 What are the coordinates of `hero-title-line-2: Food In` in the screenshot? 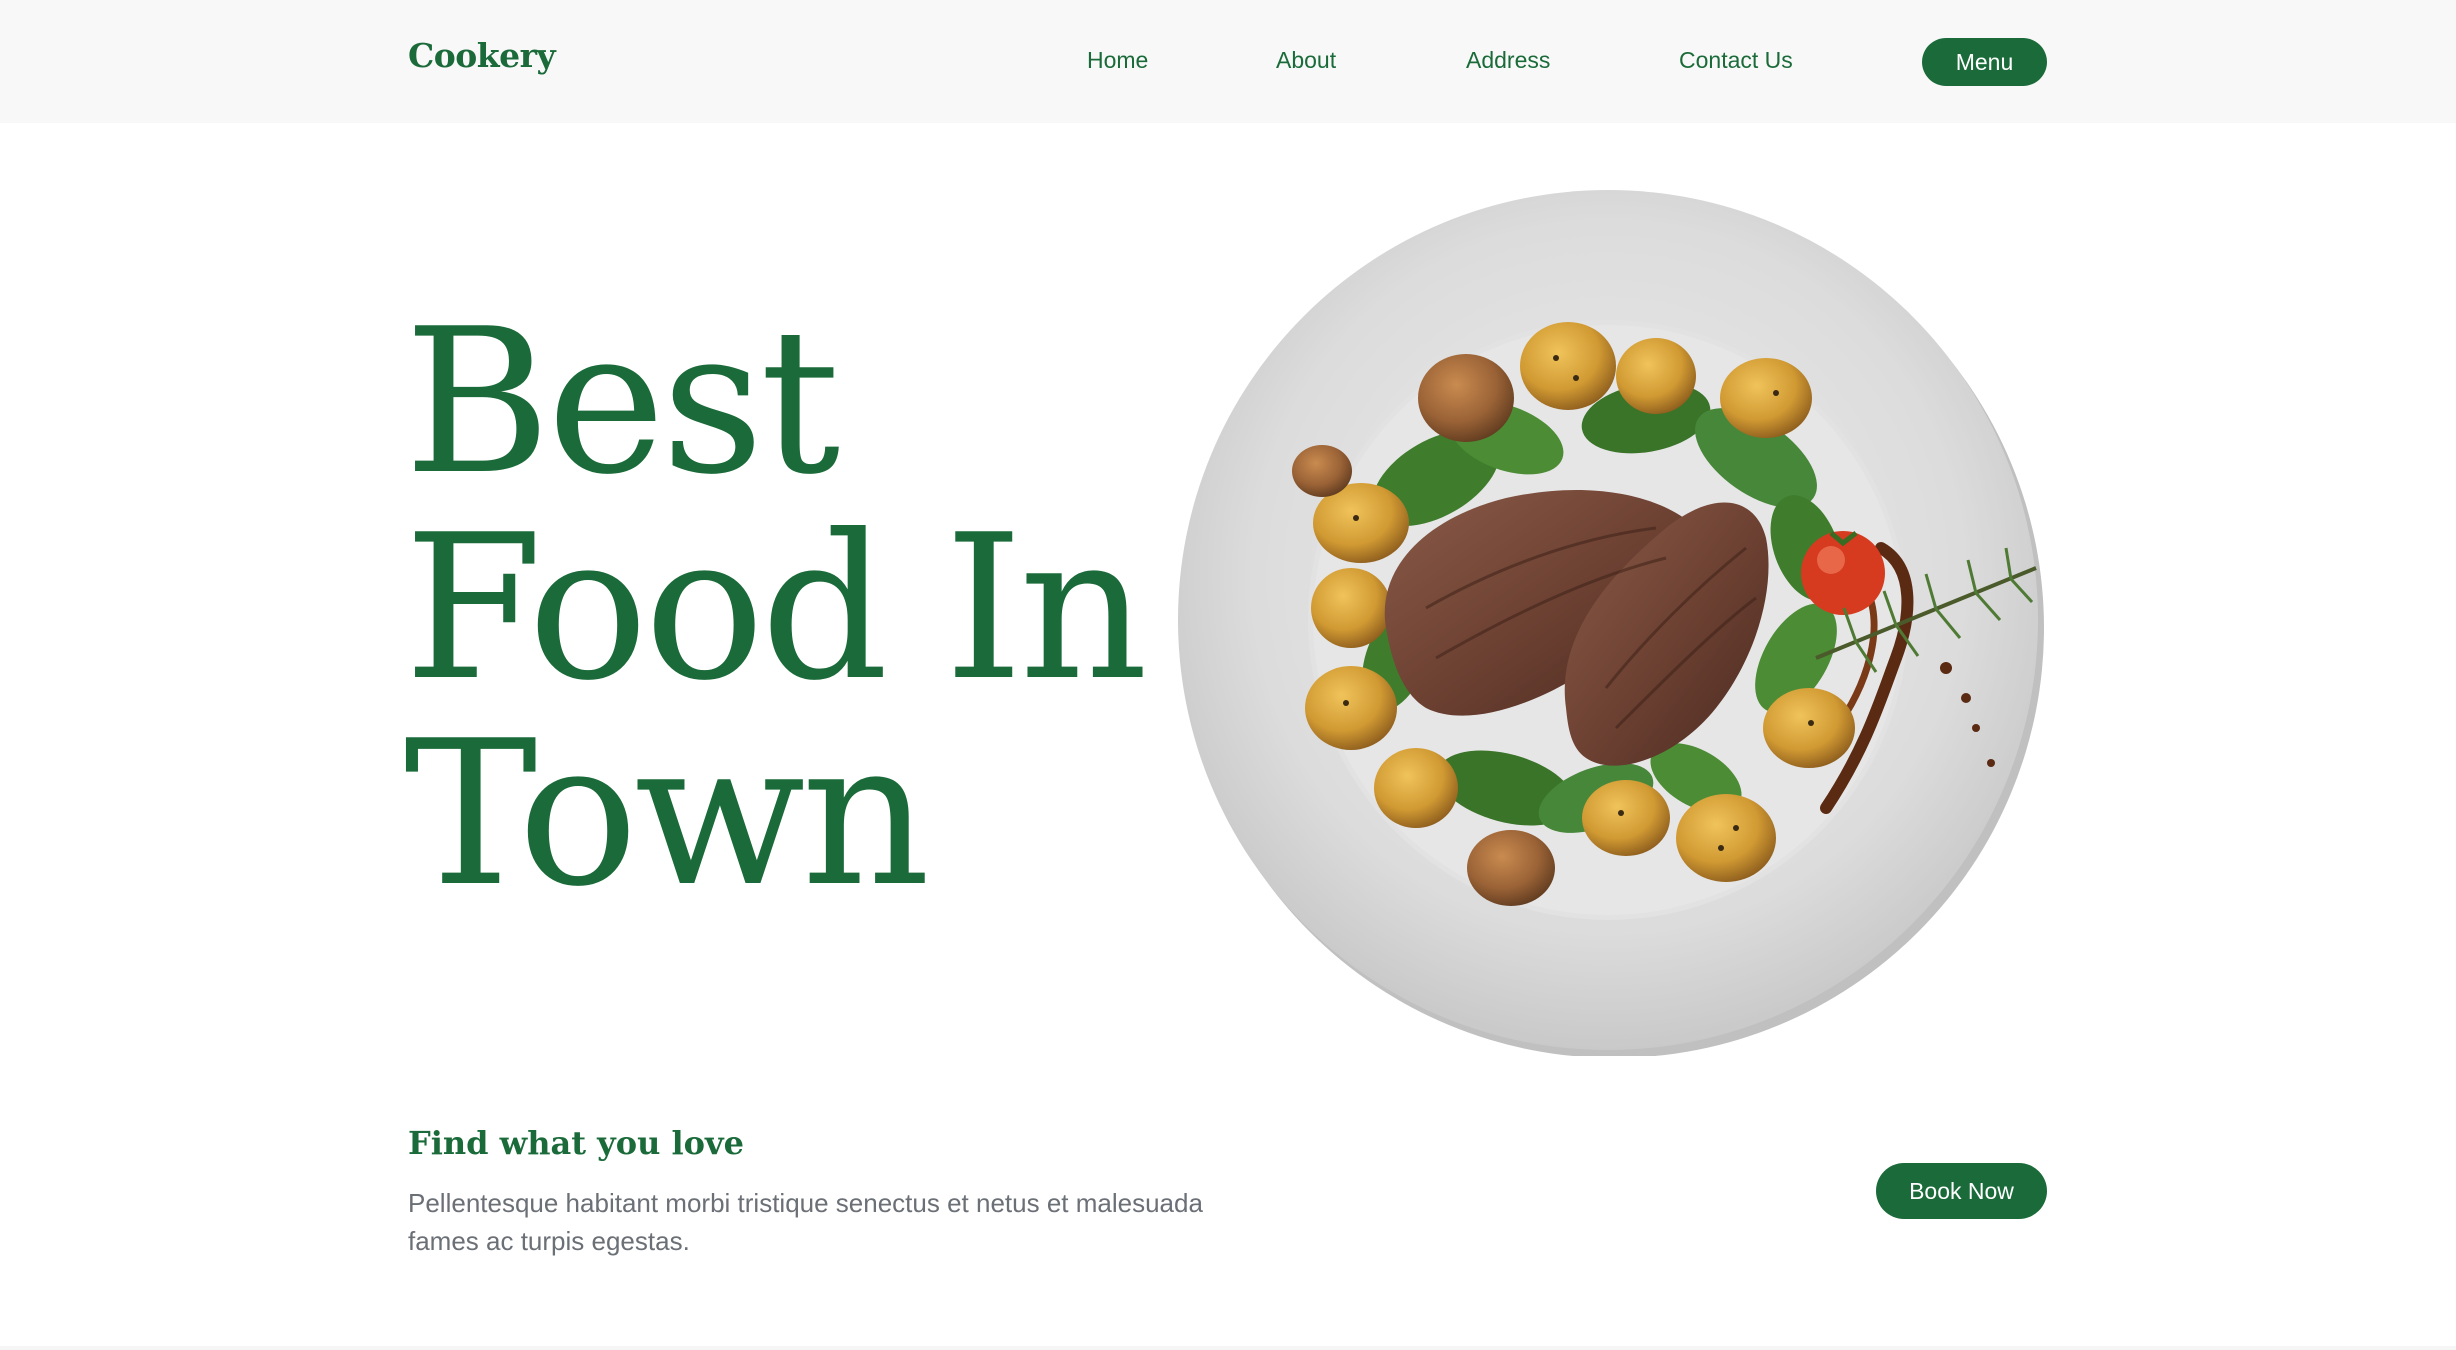 It's located at (776, 608).